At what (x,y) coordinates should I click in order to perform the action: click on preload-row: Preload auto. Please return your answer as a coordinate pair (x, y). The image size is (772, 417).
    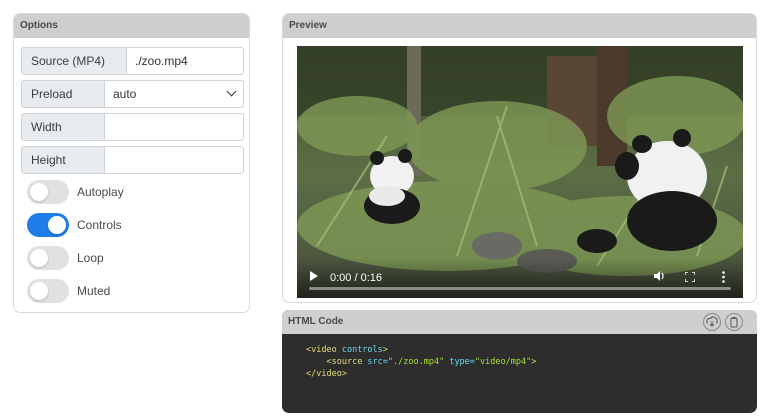
    Looking at the image, I should click on (132, 94).